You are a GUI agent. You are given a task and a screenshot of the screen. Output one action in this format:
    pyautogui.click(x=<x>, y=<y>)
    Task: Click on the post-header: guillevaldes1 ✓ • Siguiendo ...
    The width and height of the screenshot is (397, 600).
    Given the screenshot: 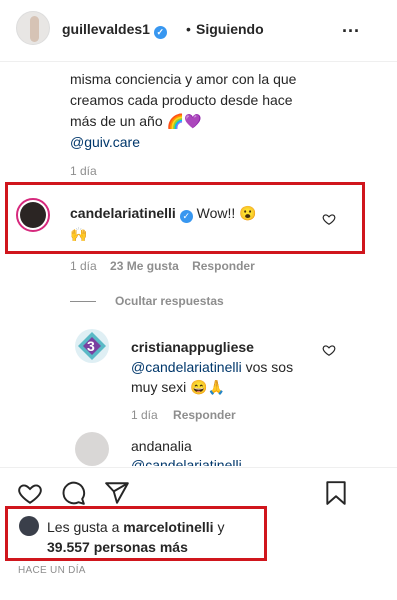 What is the action you would take?
    pyautogui.click(x=198, y=31)
    